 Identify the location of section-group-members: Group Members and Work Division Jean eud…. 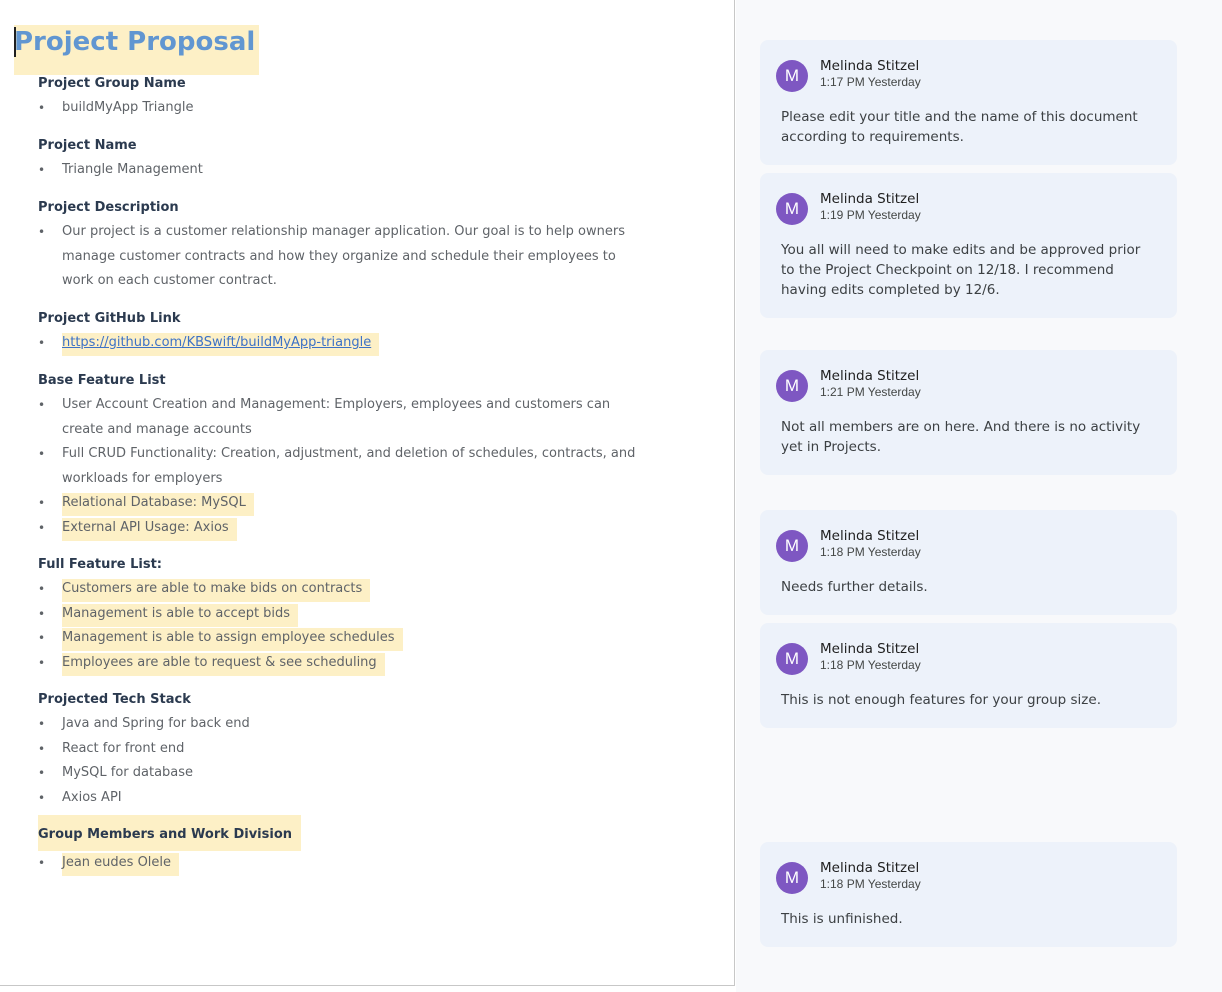
(338, 845).